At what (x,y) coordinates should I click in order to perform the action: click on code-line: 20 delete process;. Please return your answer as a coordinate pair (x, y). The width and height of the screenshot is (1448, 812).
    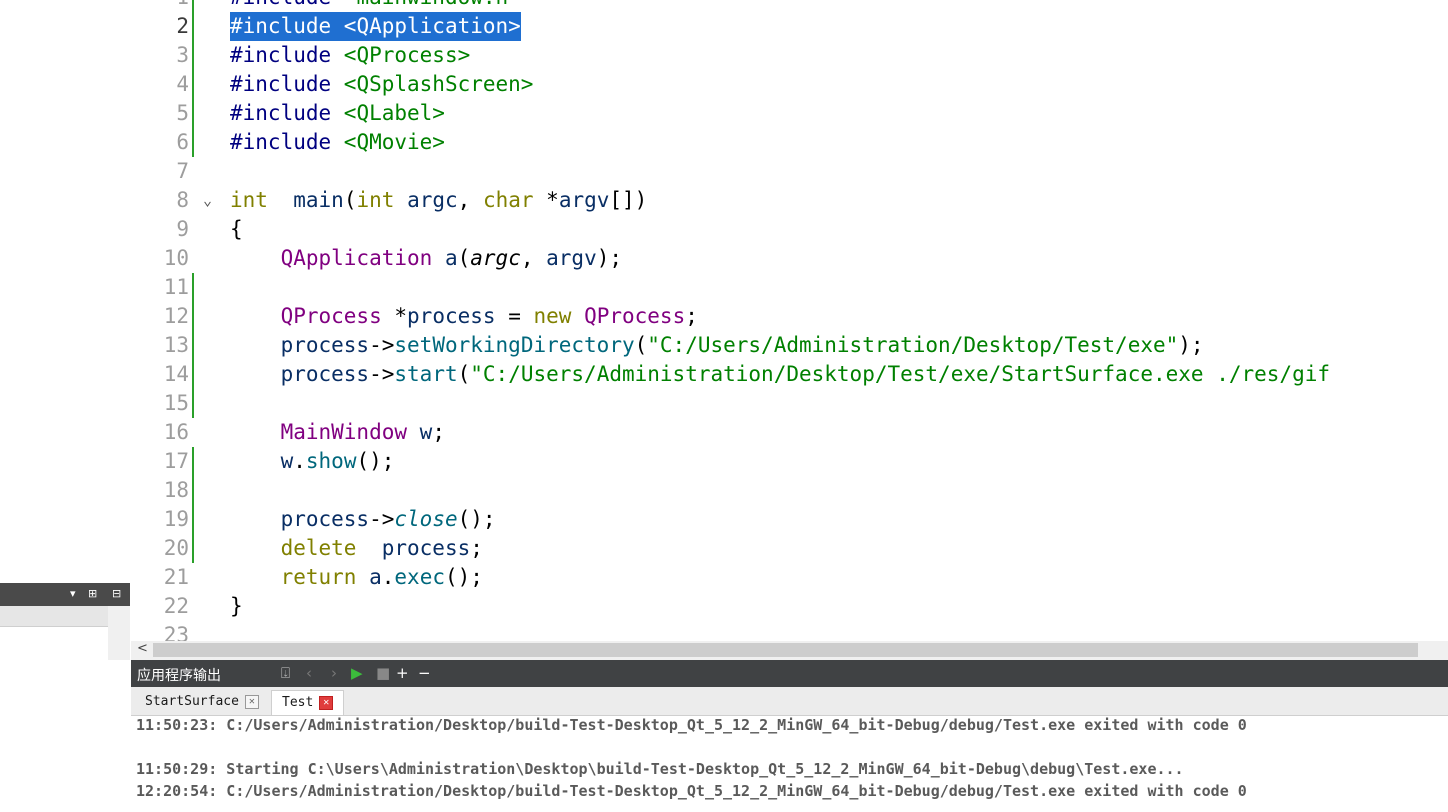
    Looking at the image, I should click on (789, 548).